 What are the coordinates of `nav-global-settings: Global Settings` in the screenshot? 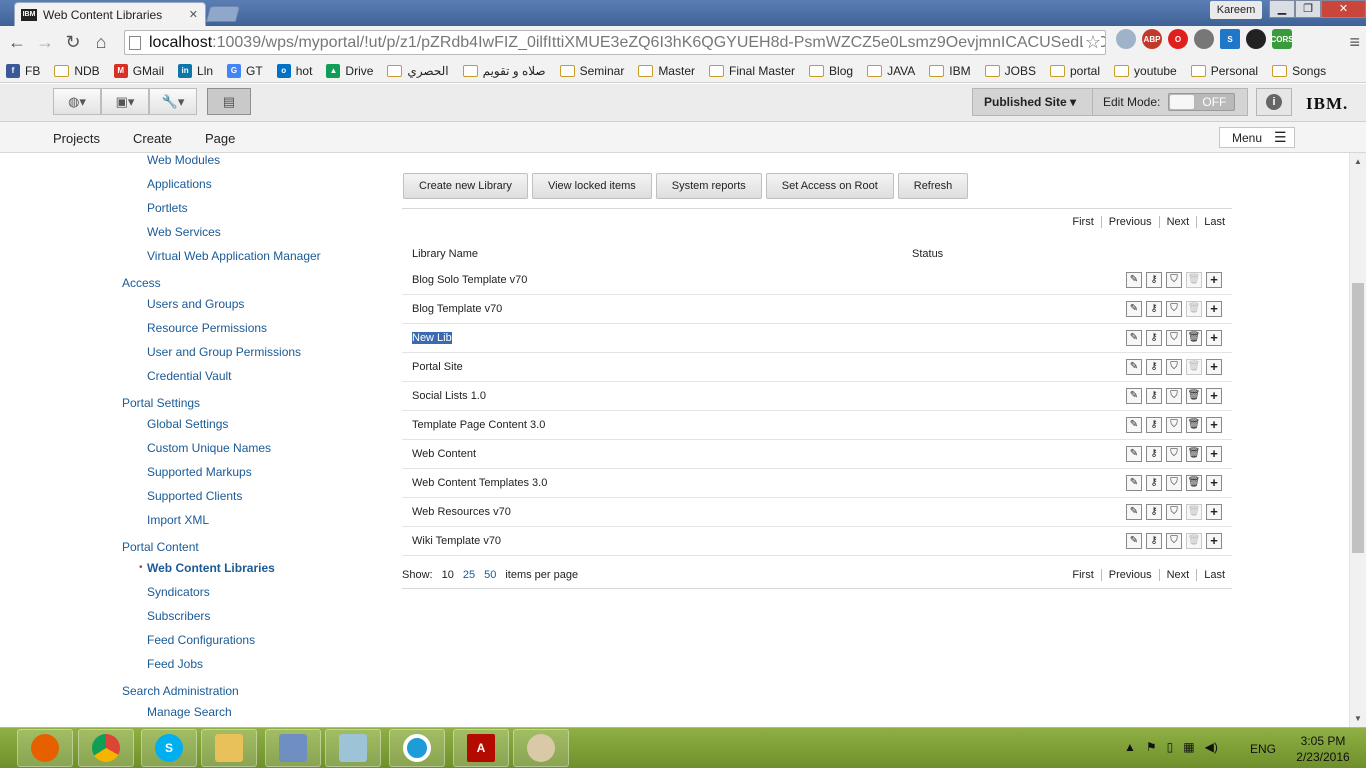 It's located at (187, 424).